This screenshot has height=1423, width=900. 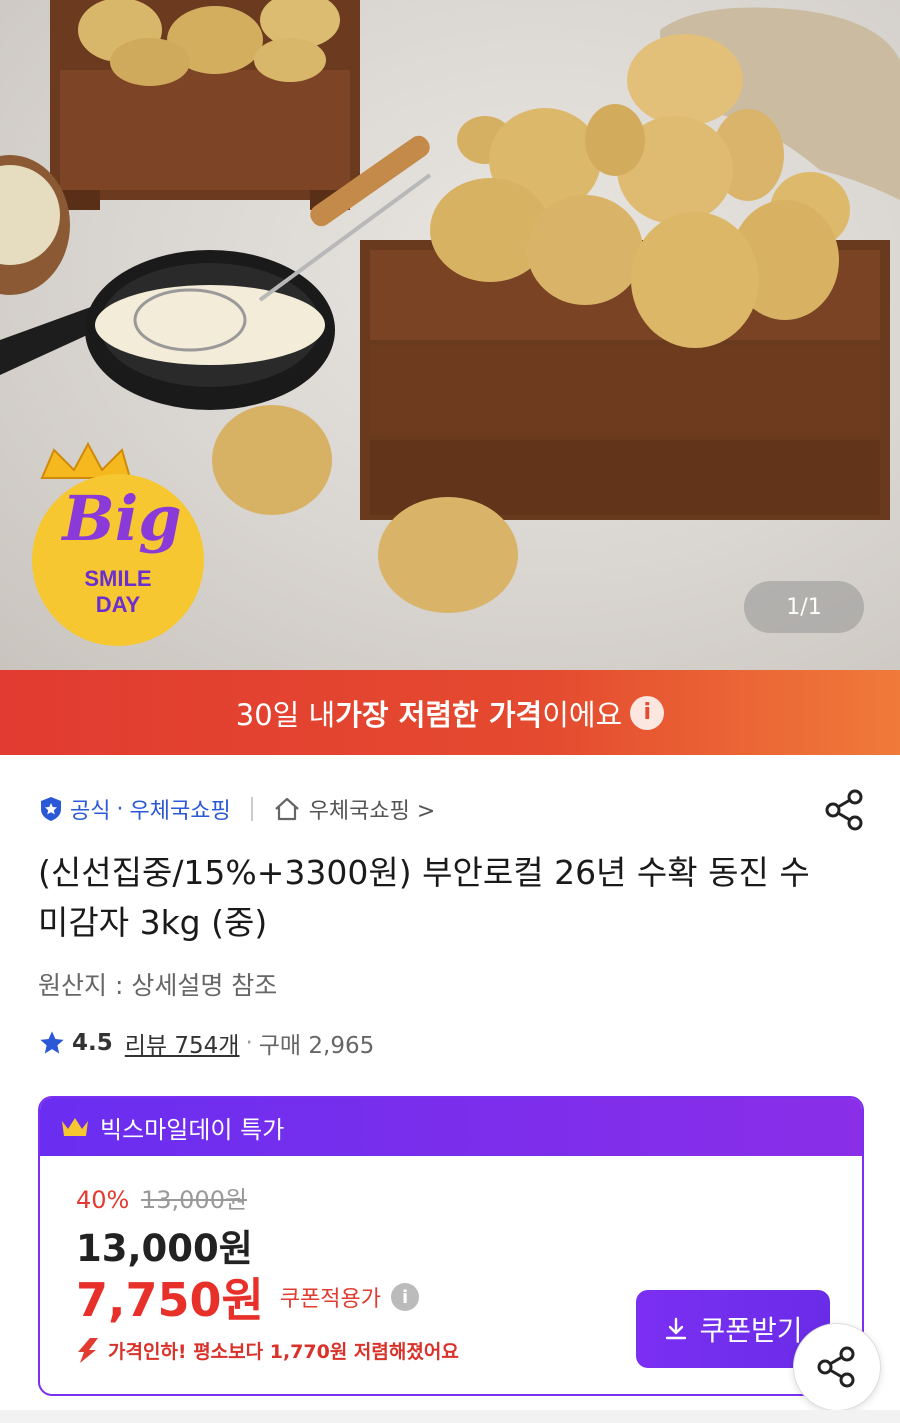 I want to click on discount-line: 40% 13,000원, so click(x=161, y=1197).